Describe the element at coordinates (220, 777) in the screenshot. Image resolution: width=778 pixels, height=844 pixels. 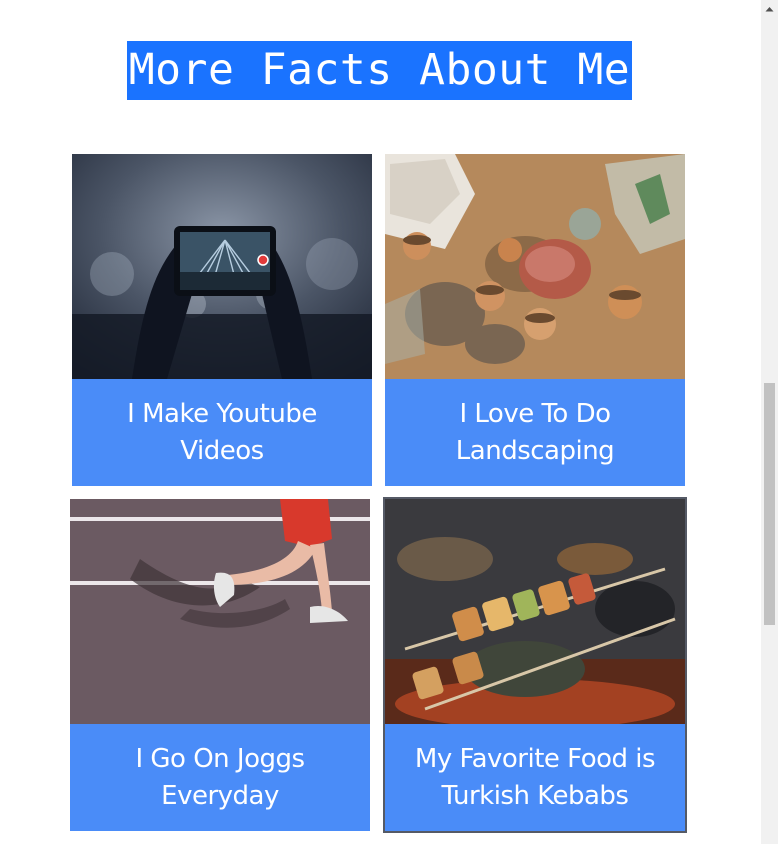
I see `fact-card-caption: I Go On Joggs Everyday` at that location.